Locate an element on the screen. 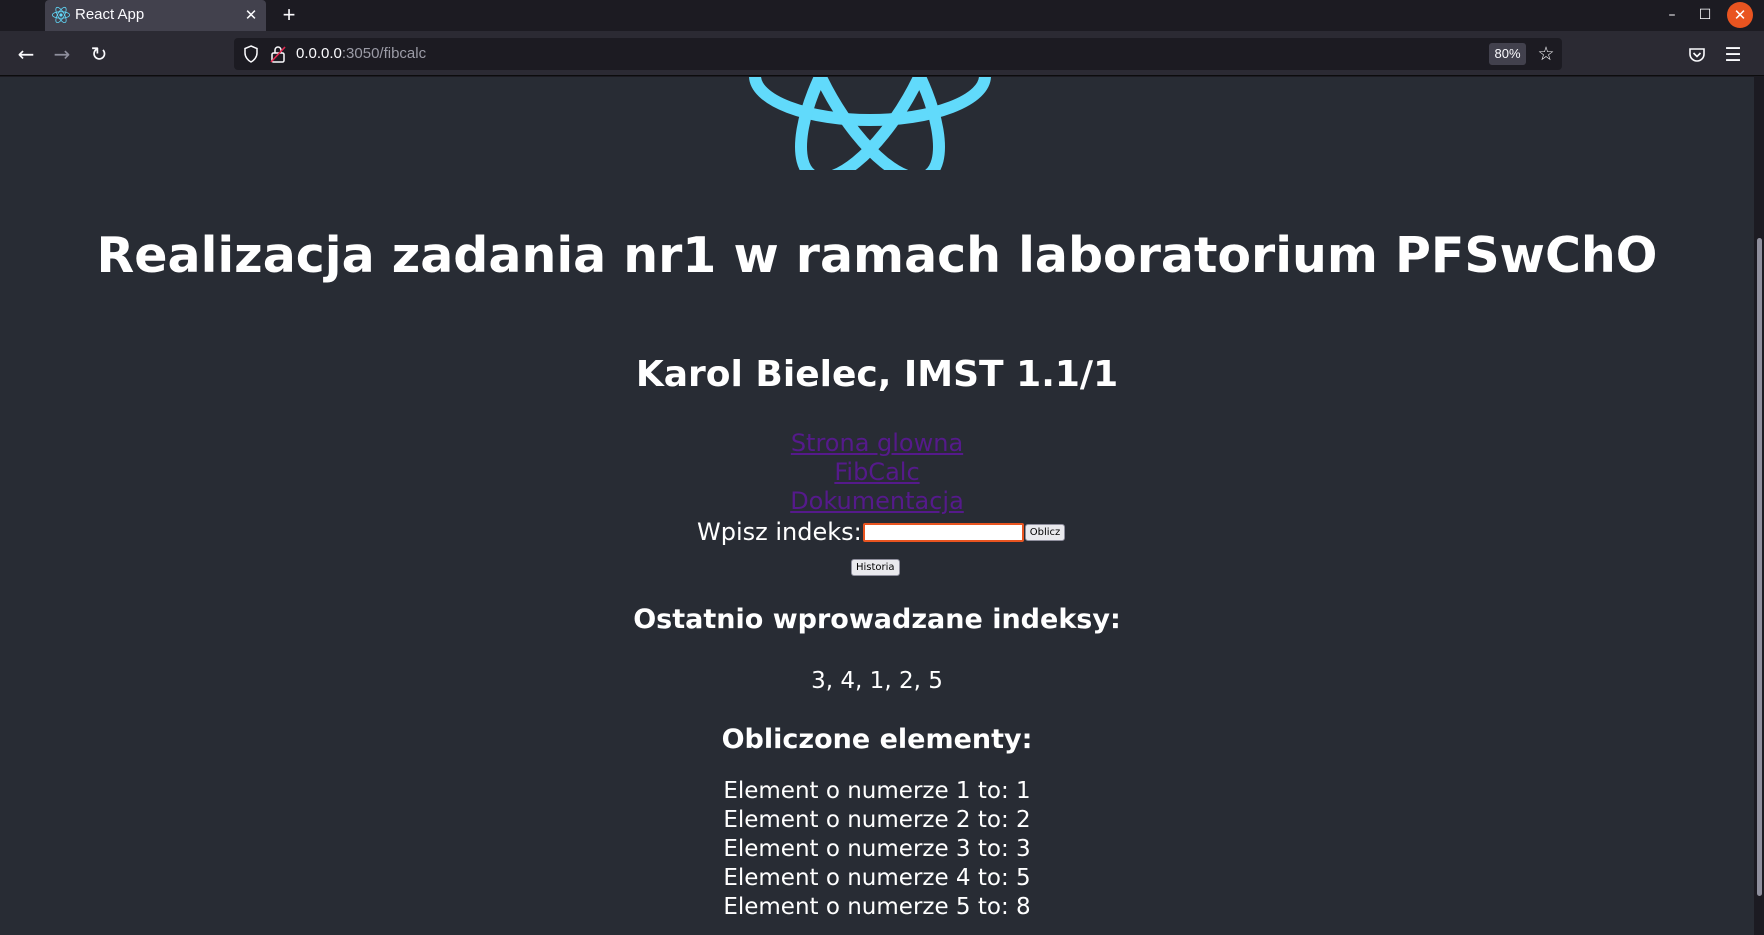 The width and height of the screenshot is (1764, 935). list-item: Element o numerze 3 to: 3 is located at coordinates (877, 849).